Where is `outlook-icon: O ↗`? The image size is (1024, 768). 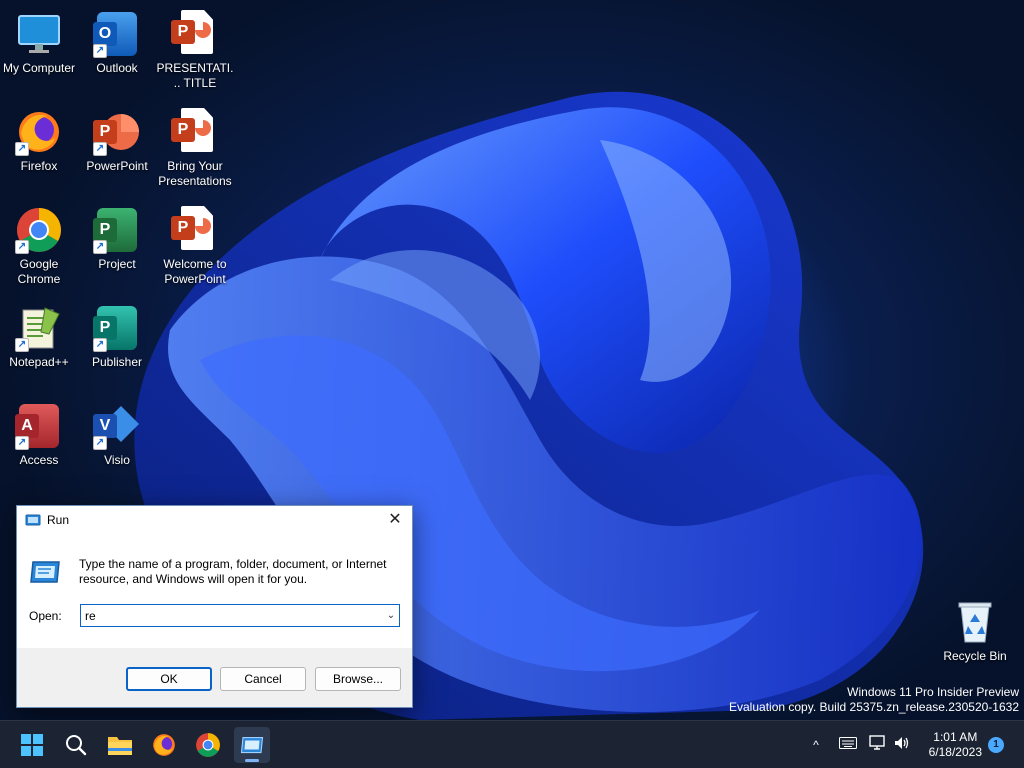 outlook-icon: O ↗ is located at coordinates (117, 34).